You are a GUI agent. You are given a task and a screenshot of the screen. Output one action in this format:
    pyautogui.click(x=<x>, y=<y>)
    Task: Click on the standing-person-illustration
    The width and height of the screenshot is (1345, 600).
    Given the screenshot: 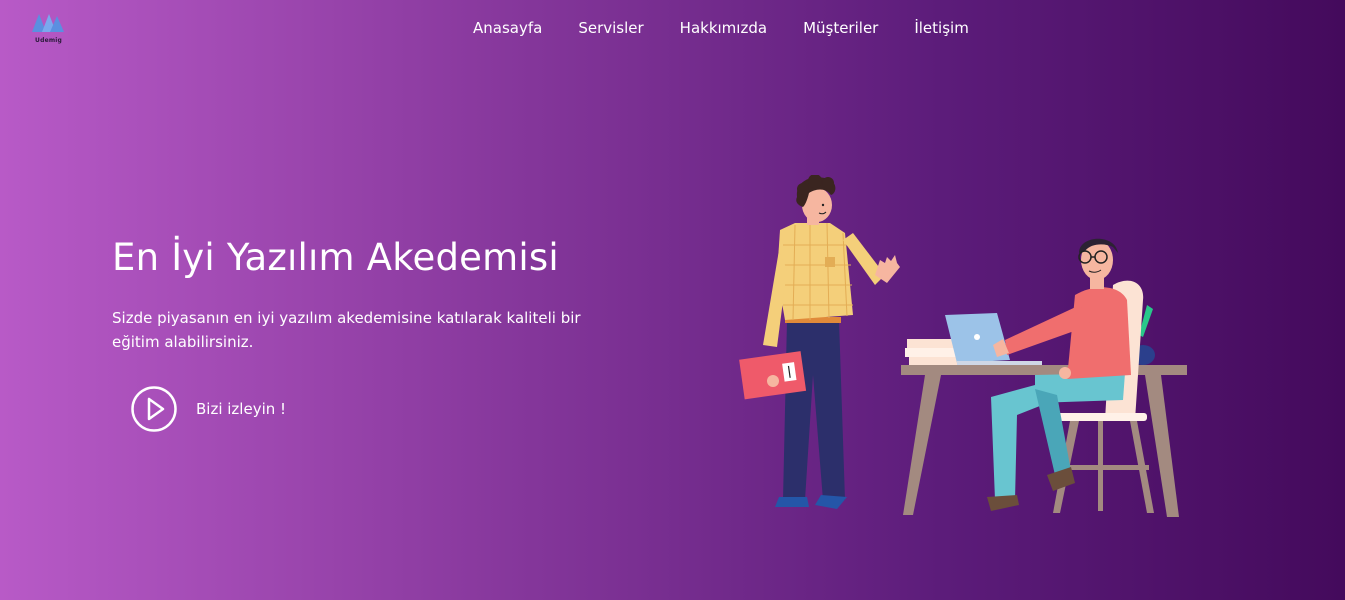 What is the action you would take?
    pyautogui.click(x=819, y=342)
    